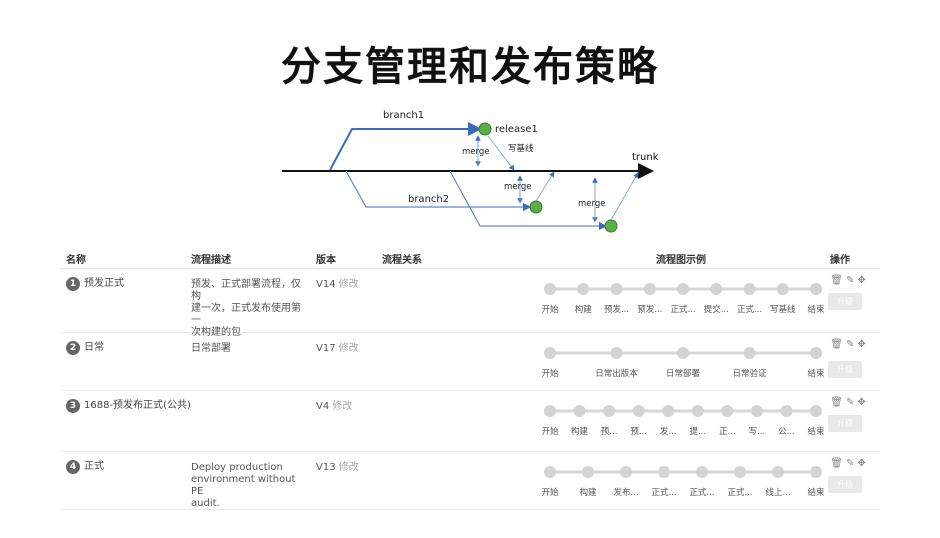 The image size is (940, 538). What do you see at coordinates (485, 129) in the screenshot?
I see `release1-node` at bounding box center [485, 129].